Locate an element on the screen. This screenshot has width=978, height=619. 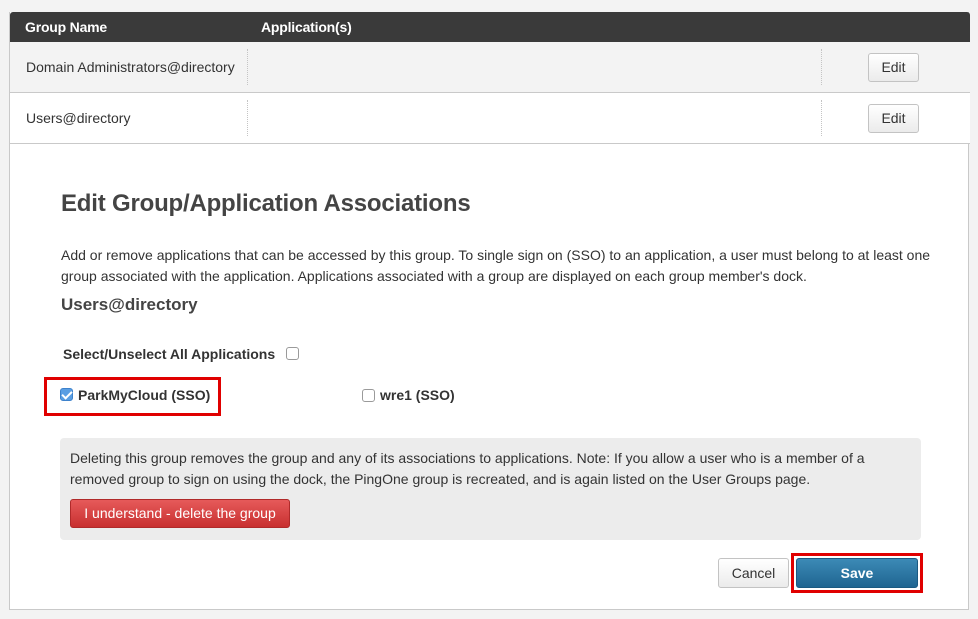
application-label-parkmycloud: ParkMyCloud (SSO) is located at coordinates (144, 395).